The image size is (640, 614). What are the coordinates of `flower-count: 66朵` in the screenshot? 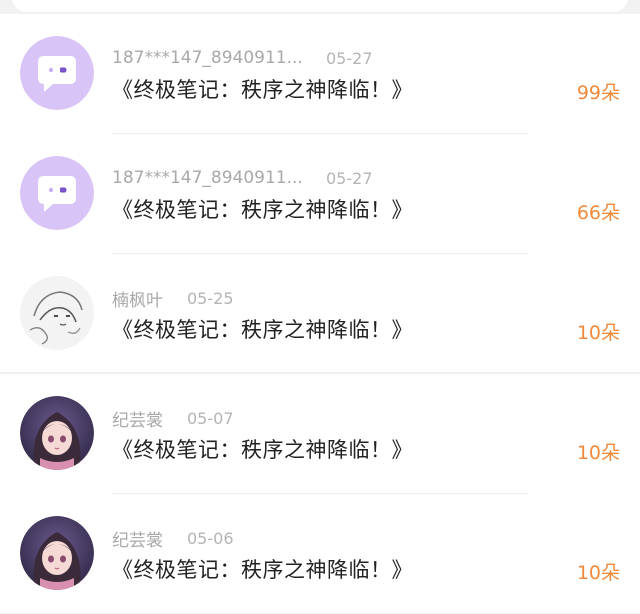 It's located at (598, 213).